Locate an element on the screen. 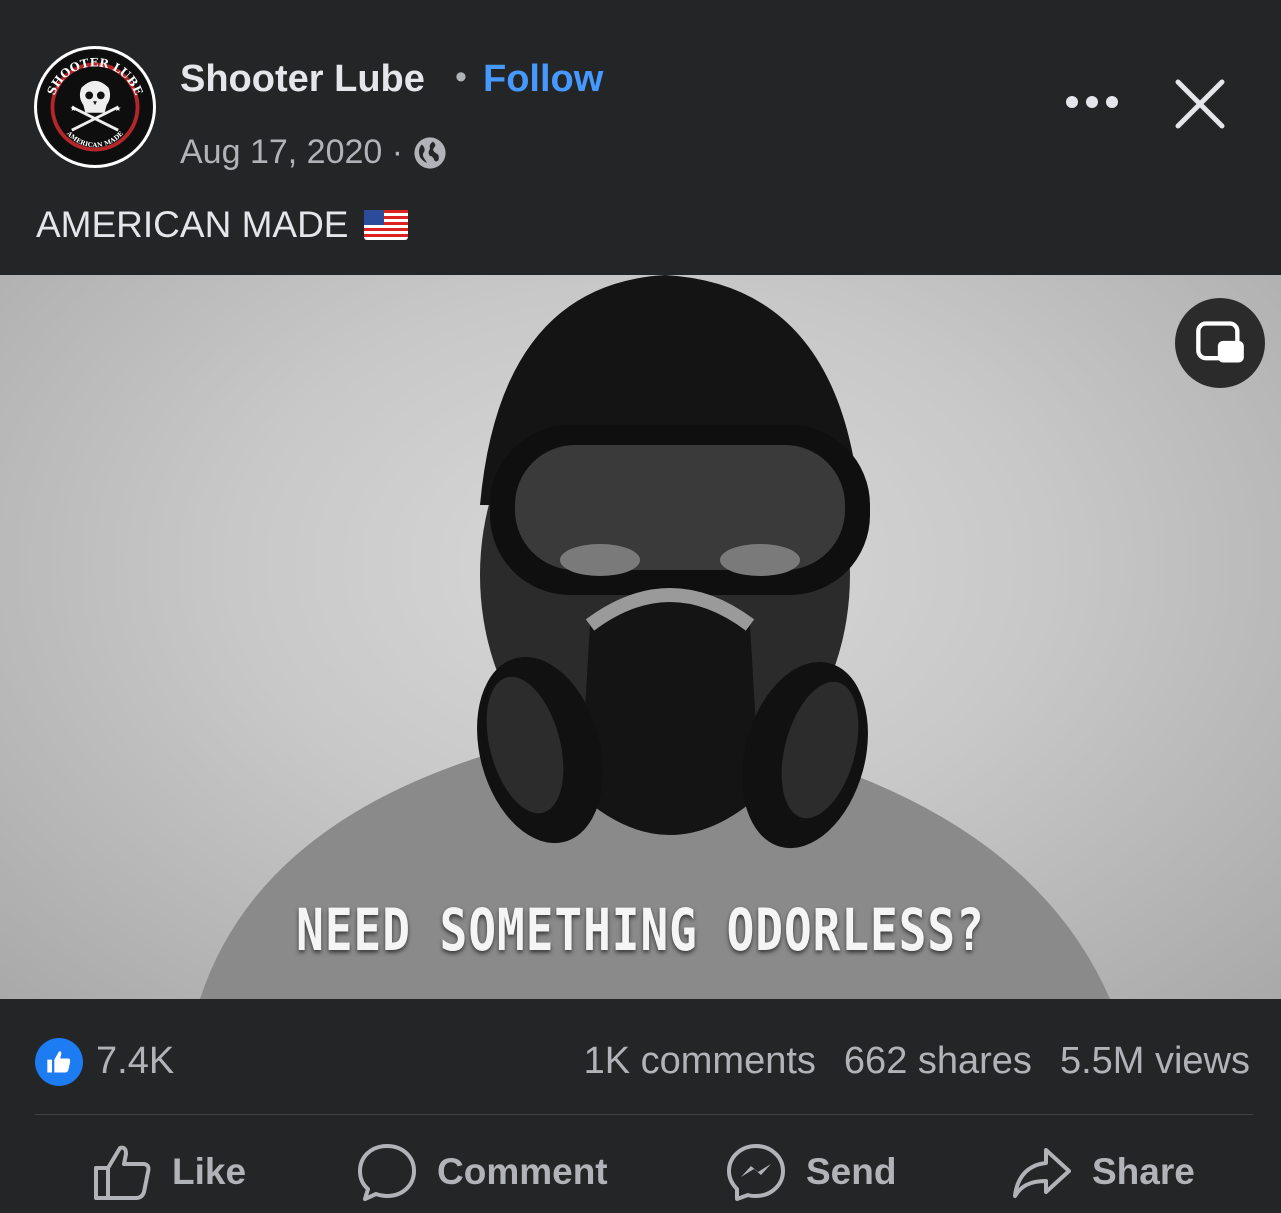 This screenshot has height=1213, width=1281. more-options-icon is located at coordinates (1092, 102).